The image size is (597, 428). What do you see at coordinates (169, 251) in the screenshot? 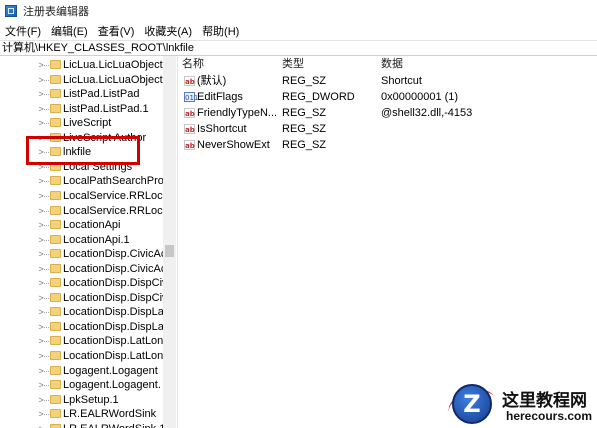
I see `tree-scrollbar-thumb` at bounding box center [169, 251].